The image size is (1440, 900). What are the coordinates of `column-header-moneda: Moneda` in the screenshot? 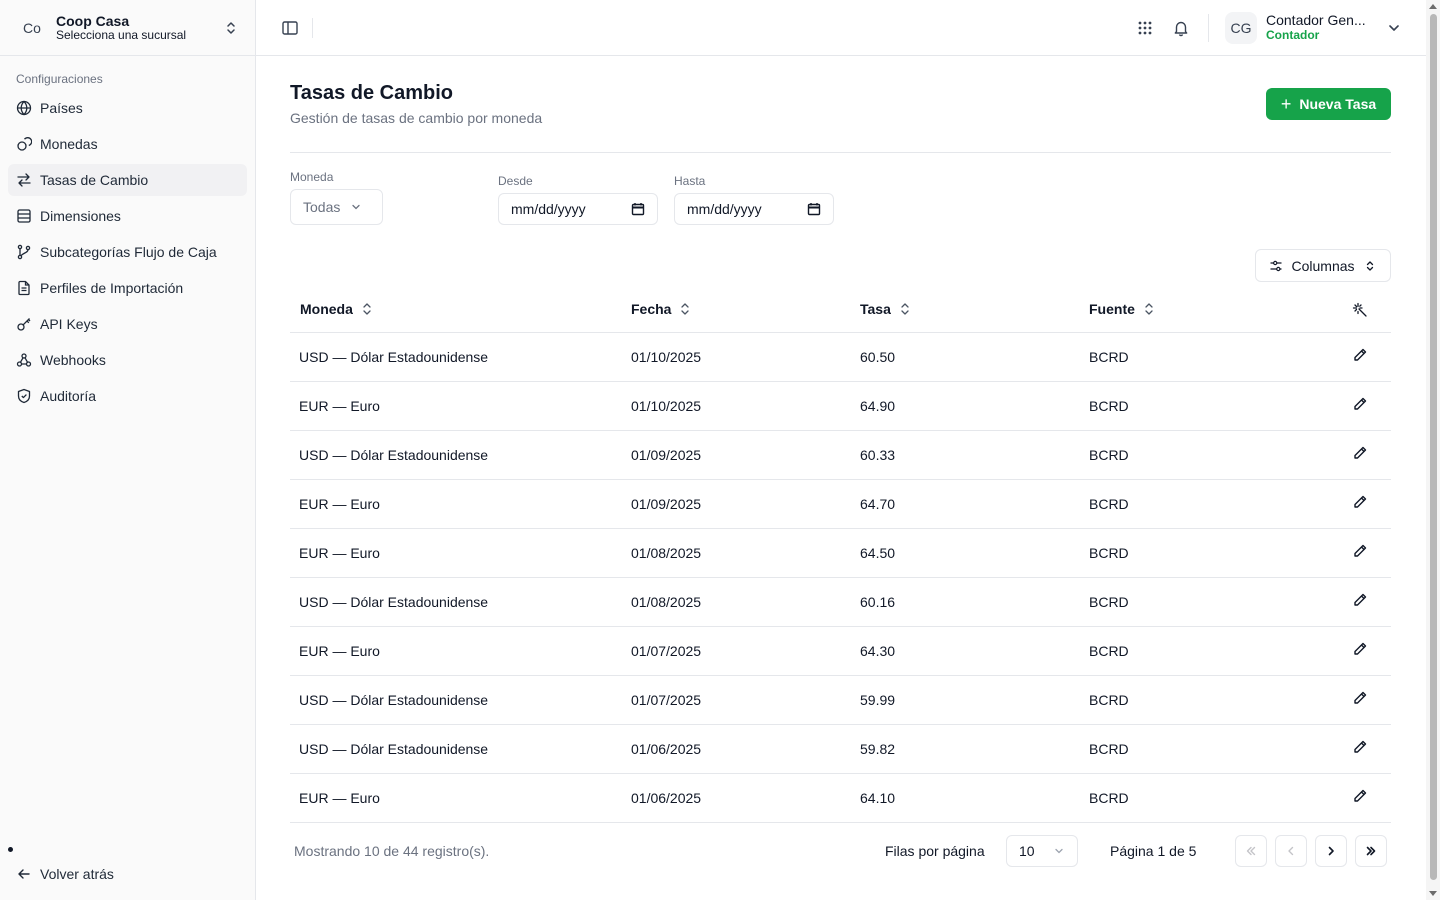 It's located at (460, 310).